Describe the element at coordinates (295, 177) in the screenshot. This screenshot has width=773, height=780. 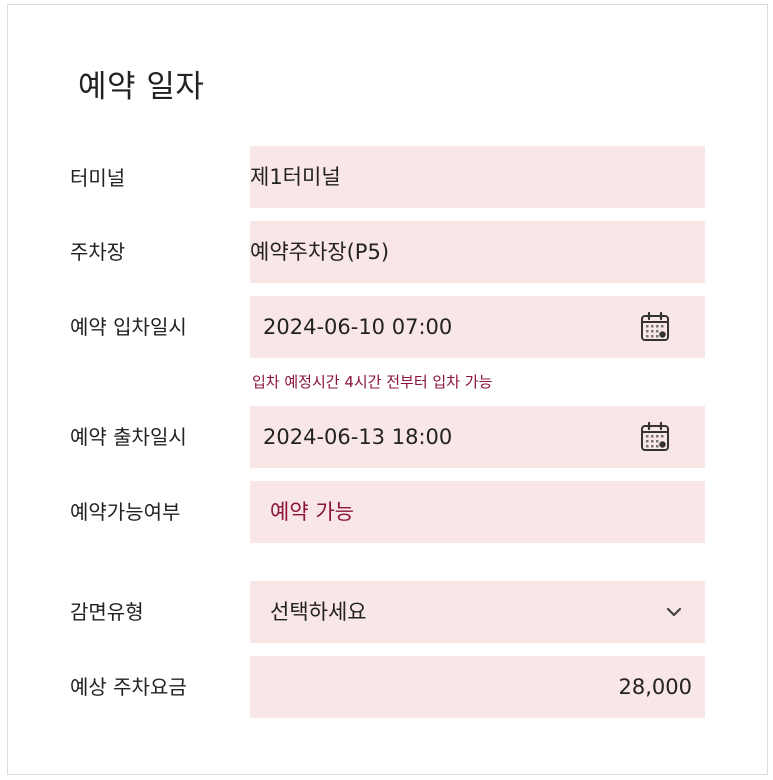
I see `terminal-value: 제1터미널` at that location.